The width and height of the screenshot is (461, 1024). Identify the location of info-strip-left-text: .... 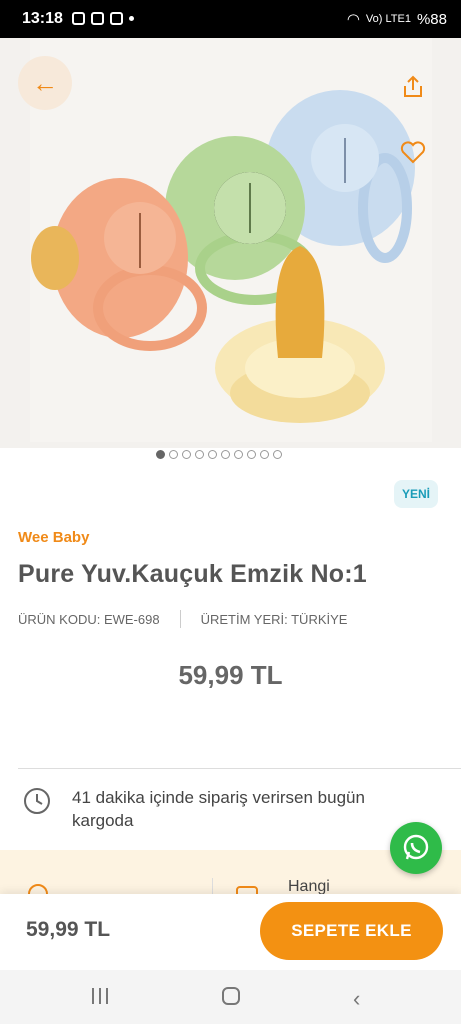
(72, 890).